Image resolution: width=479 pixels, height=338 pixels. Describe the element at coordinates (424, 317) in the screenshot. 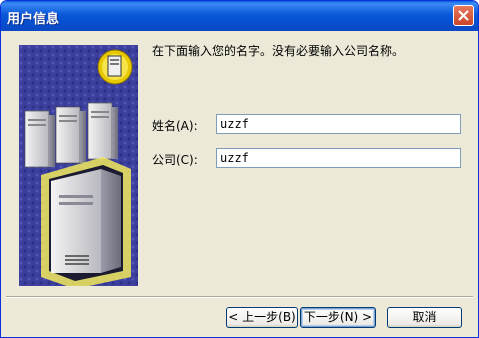

I see `cancel-button: 取消` at that location.